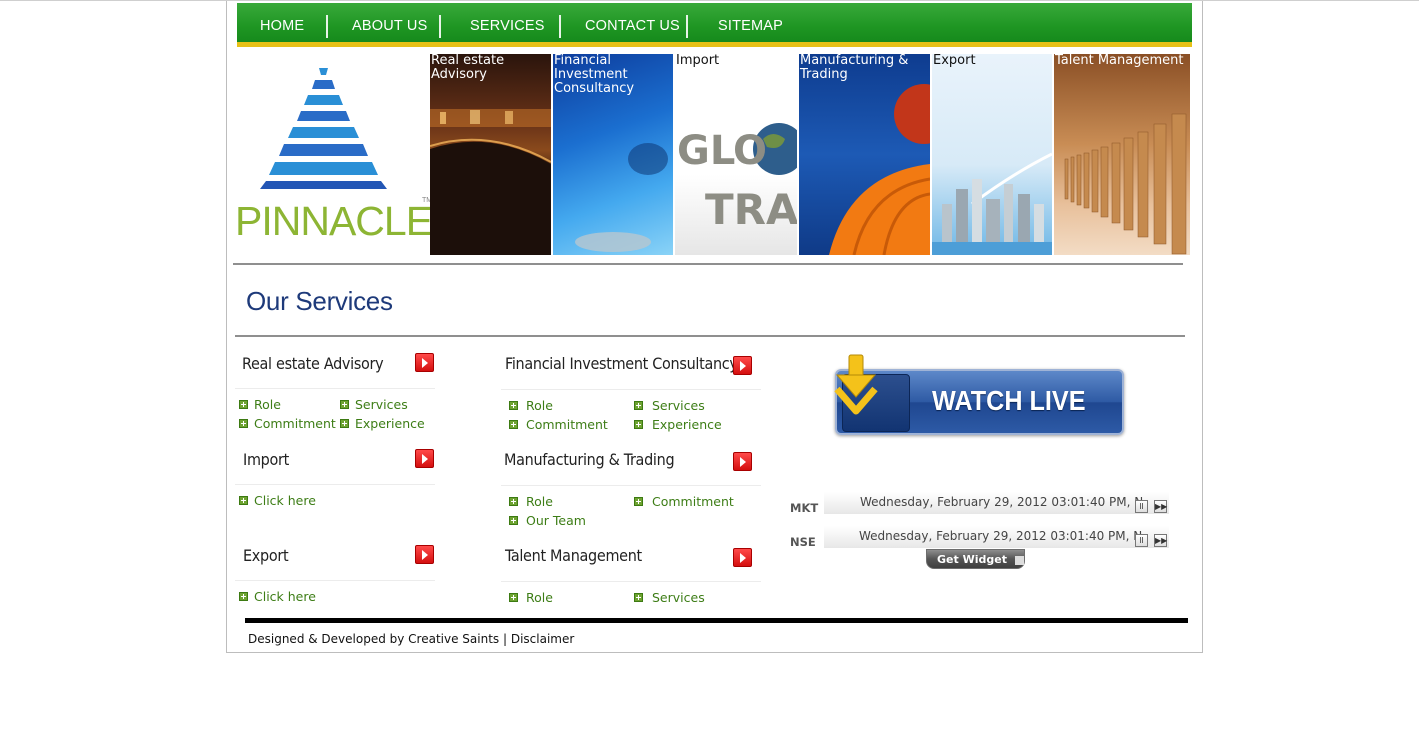  I want to click on pinnacle-logo: PINNACLE TM, so click(334, 148).